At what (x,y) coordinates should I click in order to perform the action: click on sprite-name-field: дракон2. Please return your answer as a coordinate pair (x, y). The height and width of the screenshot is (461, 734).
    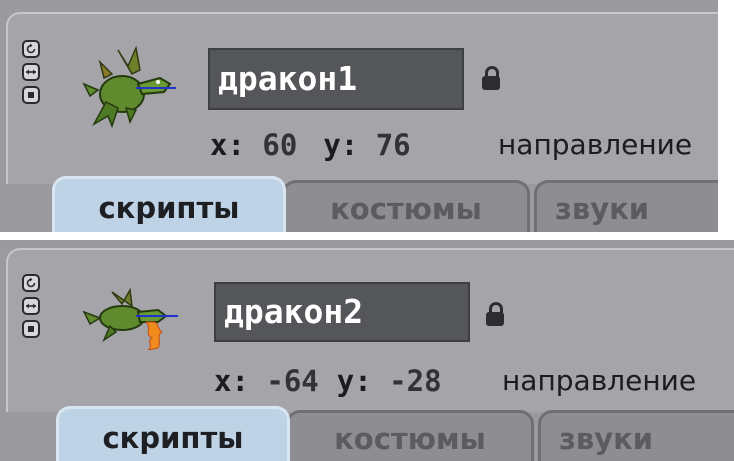
    Looking at the image, I should click on (342, 312).